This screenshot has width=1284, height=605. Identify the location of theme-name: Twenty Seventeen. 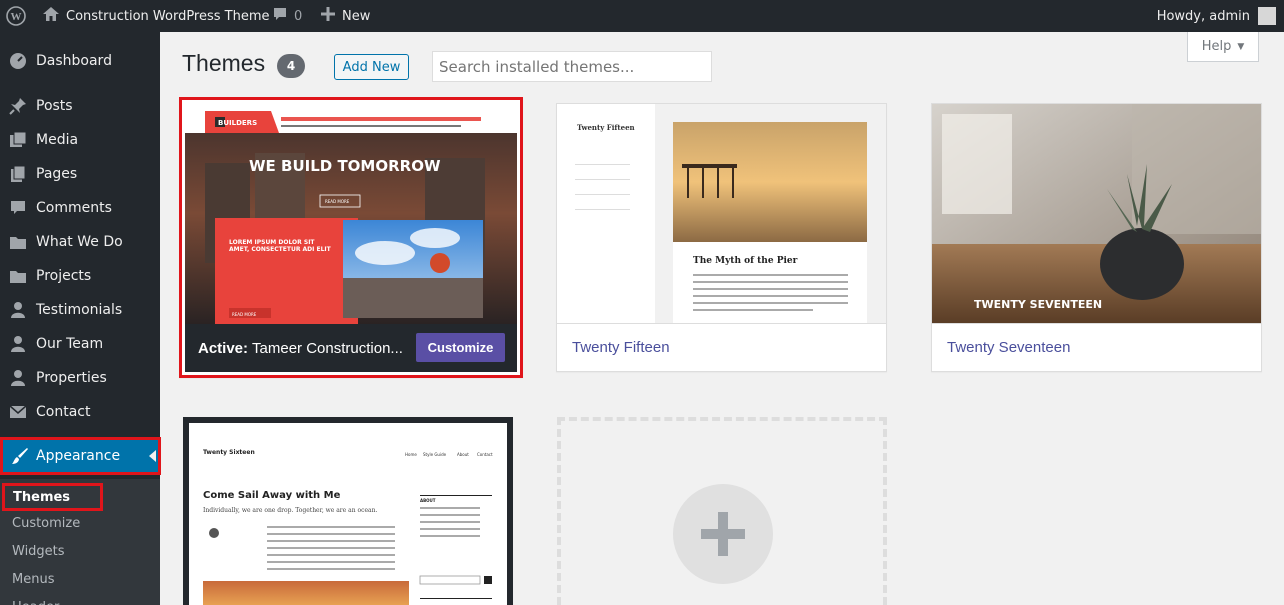
(1096, 347).